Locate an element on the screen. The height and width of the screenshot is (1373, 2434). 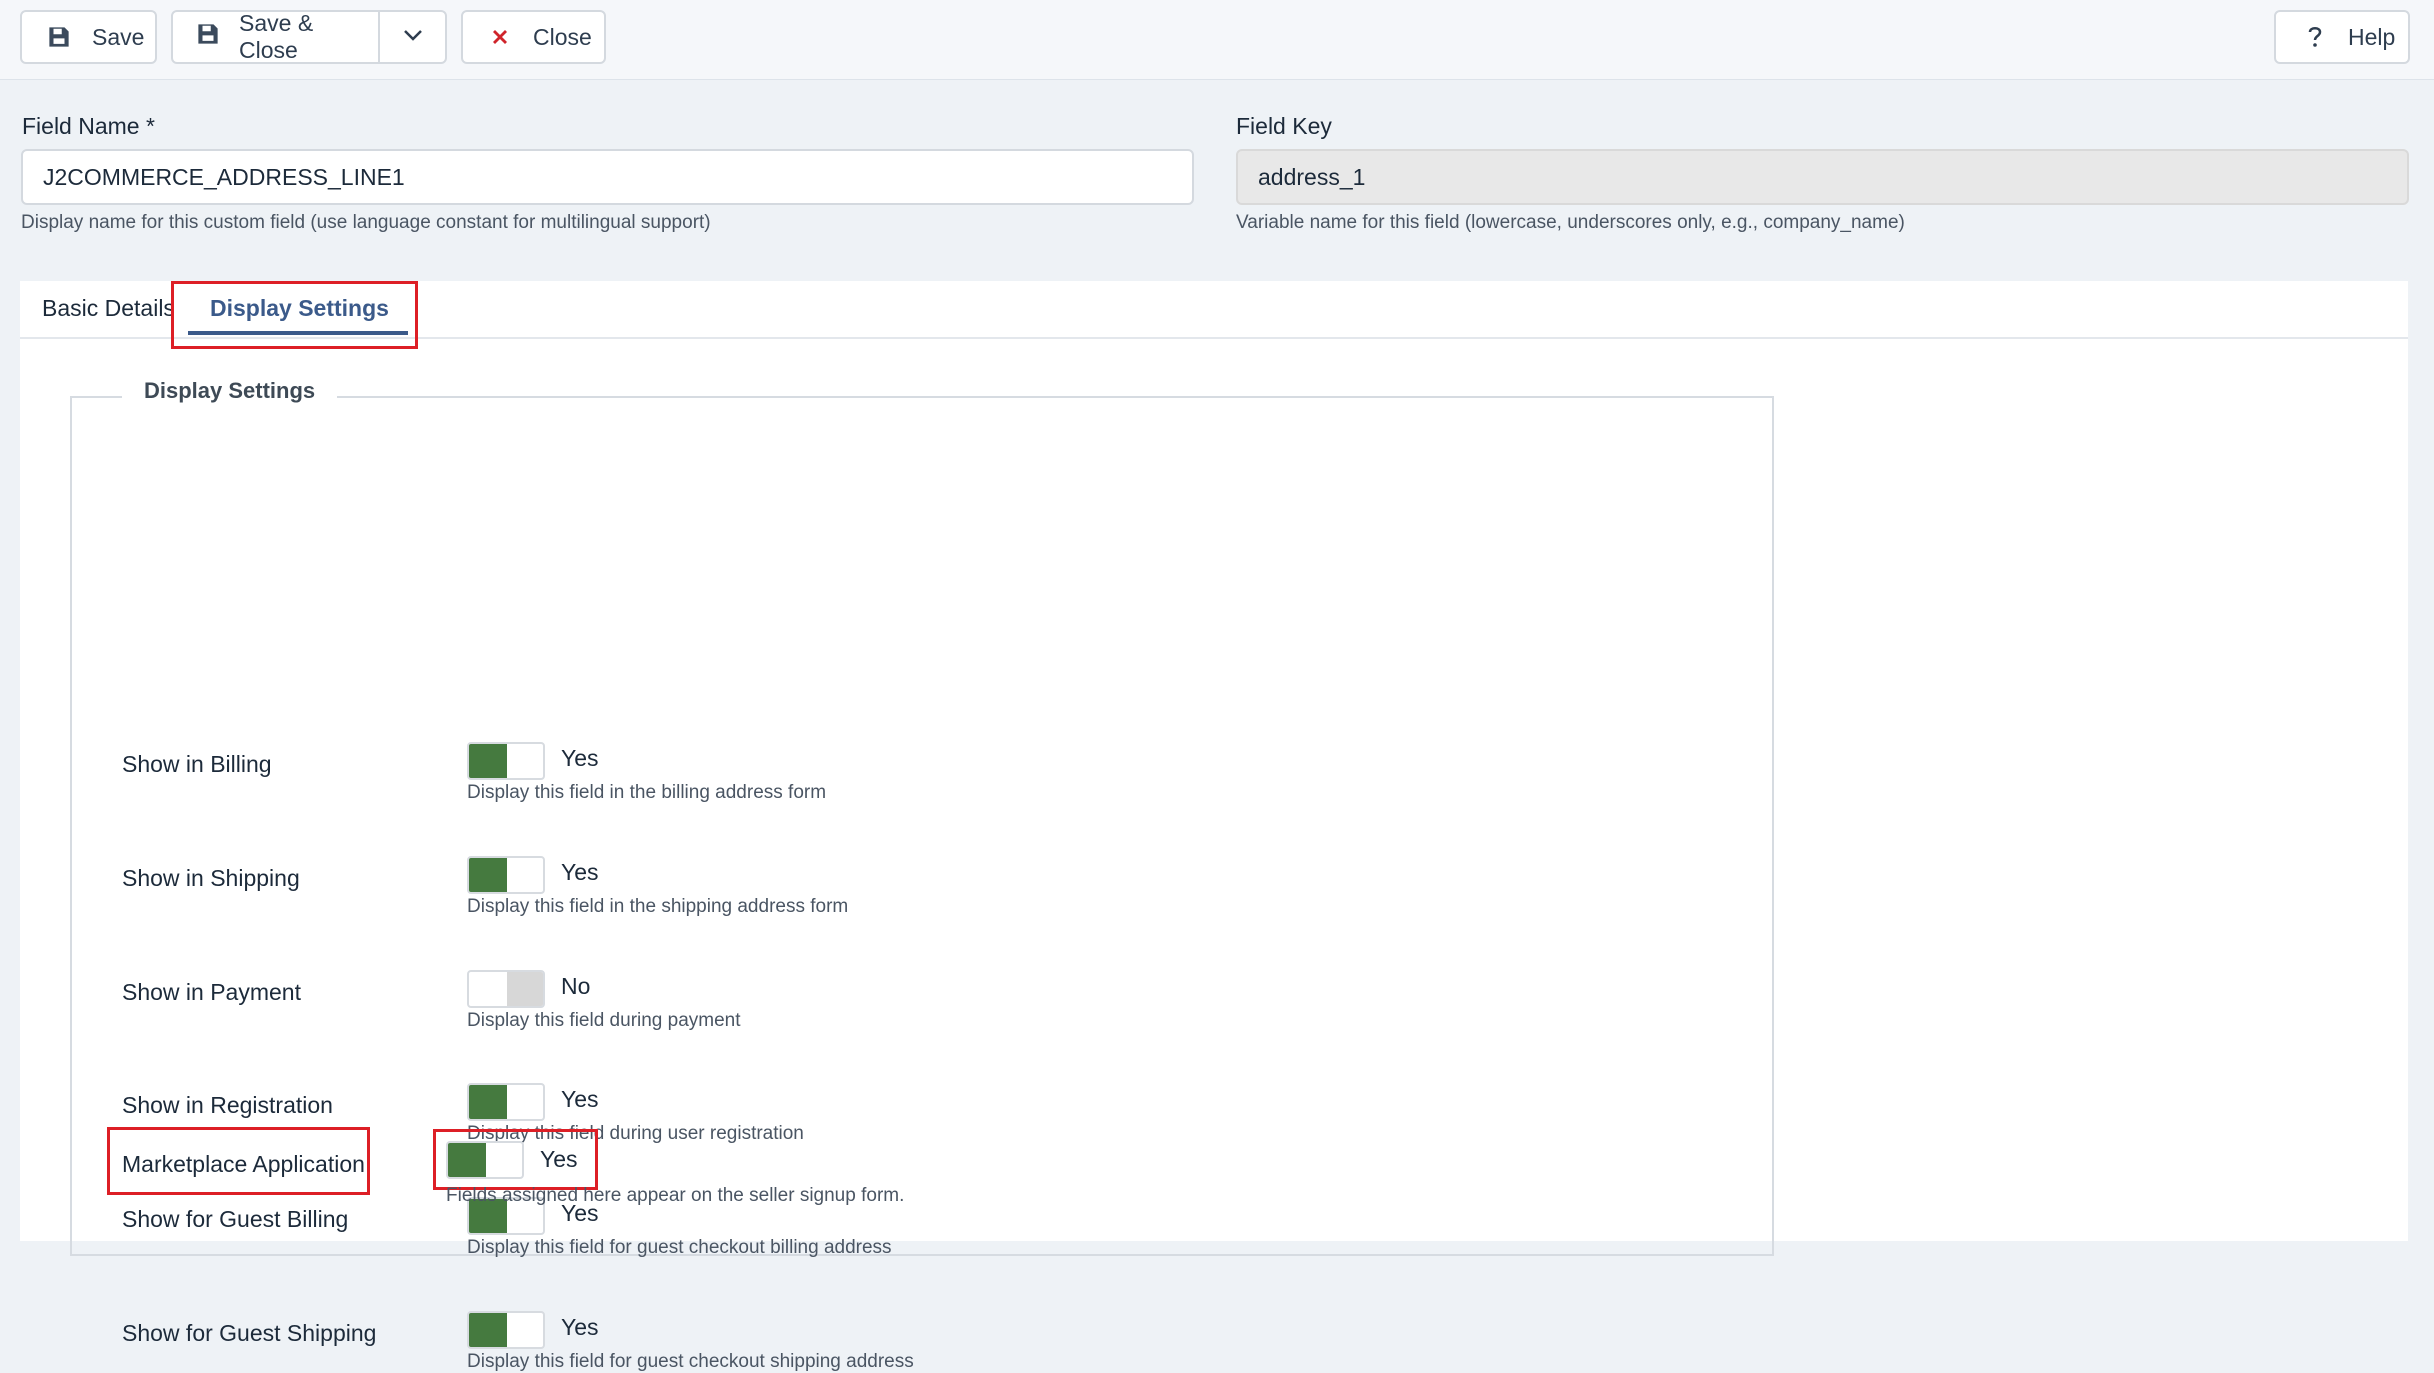
show-in-registration-label: Show in Registration is located at coordinates (227, 1105).